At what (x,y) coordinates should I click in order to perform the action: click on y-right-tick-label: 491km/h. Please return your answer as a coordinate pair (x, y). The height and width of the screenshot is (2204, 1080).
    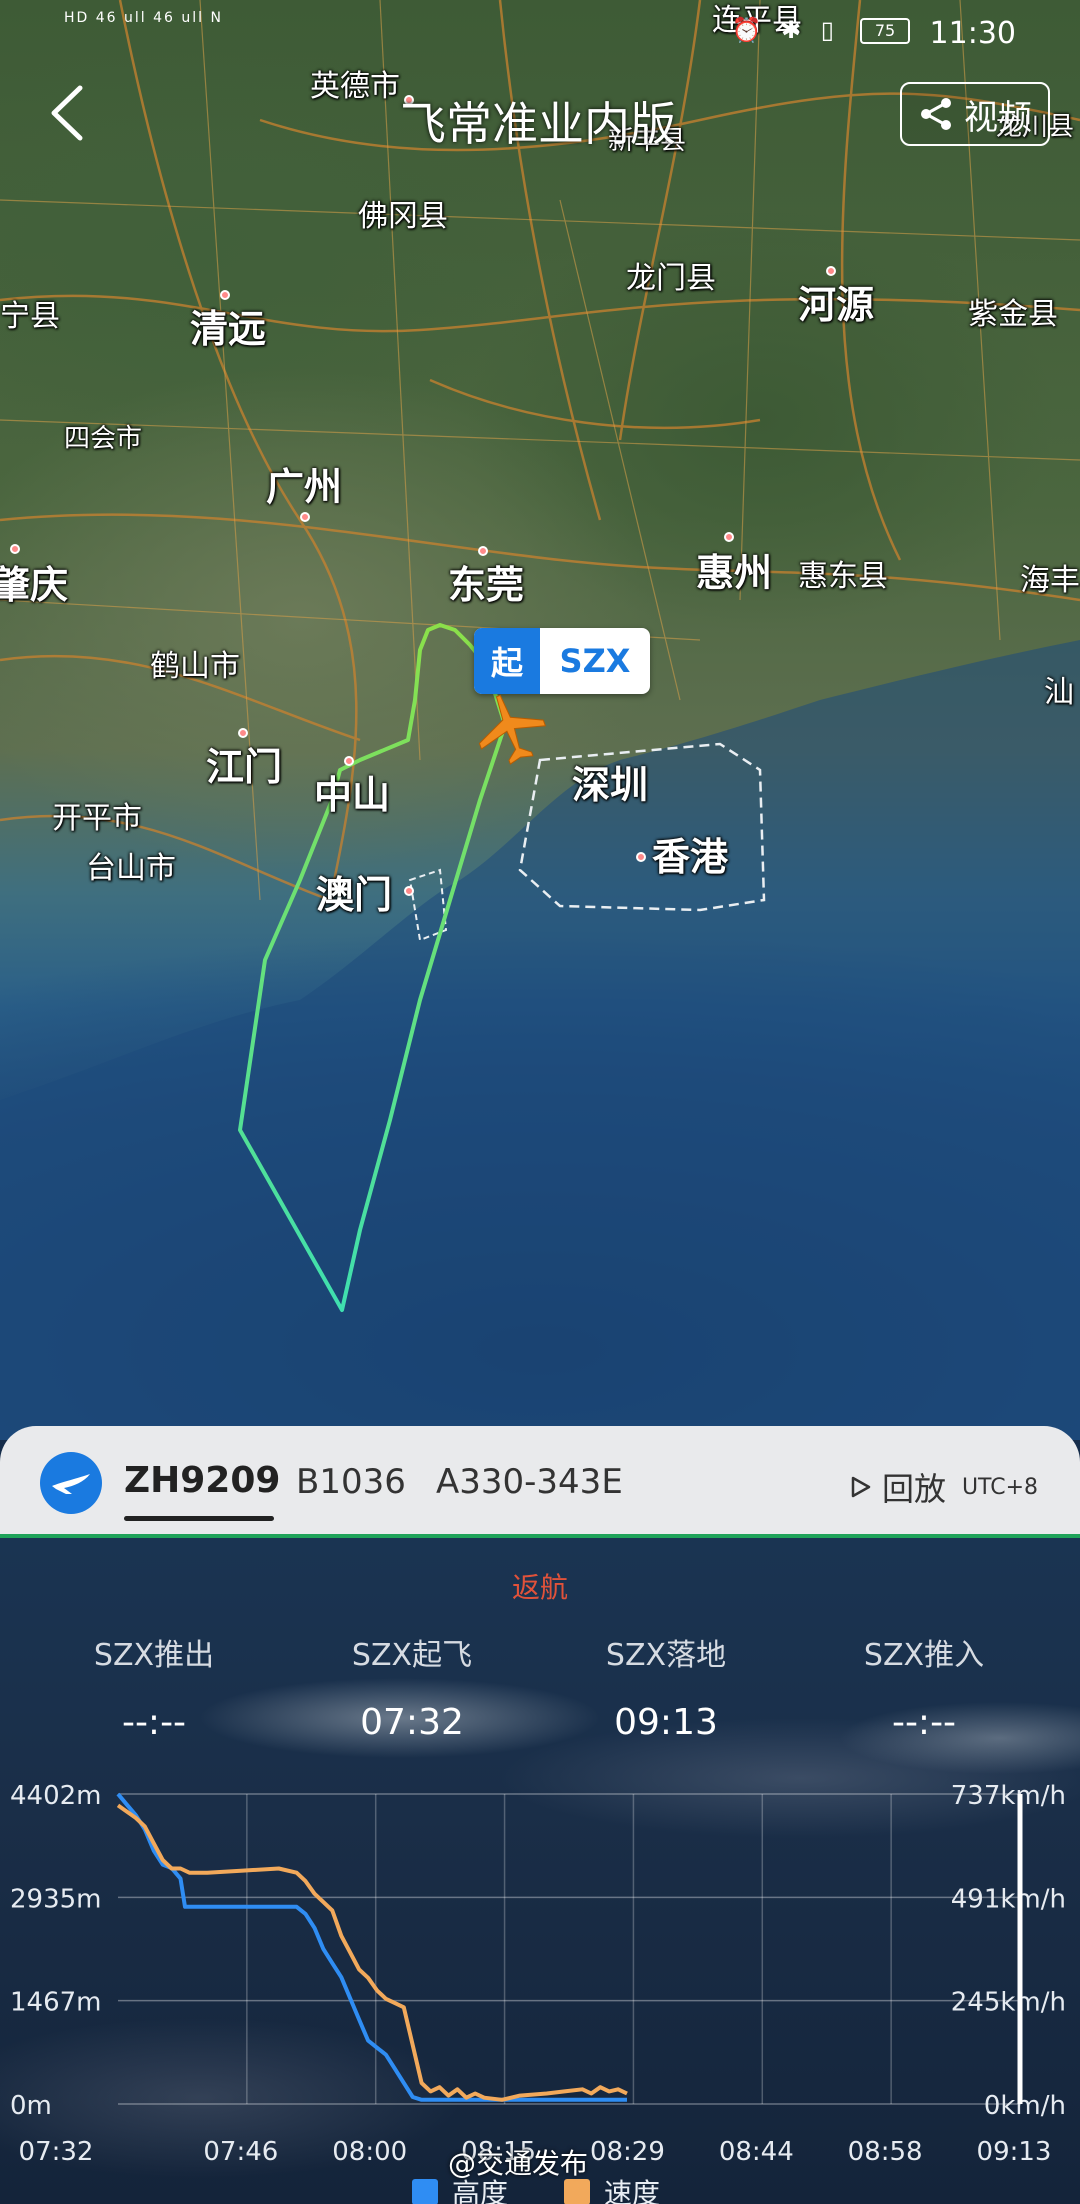
    Looking at the image, I should click on (1008, 1899).